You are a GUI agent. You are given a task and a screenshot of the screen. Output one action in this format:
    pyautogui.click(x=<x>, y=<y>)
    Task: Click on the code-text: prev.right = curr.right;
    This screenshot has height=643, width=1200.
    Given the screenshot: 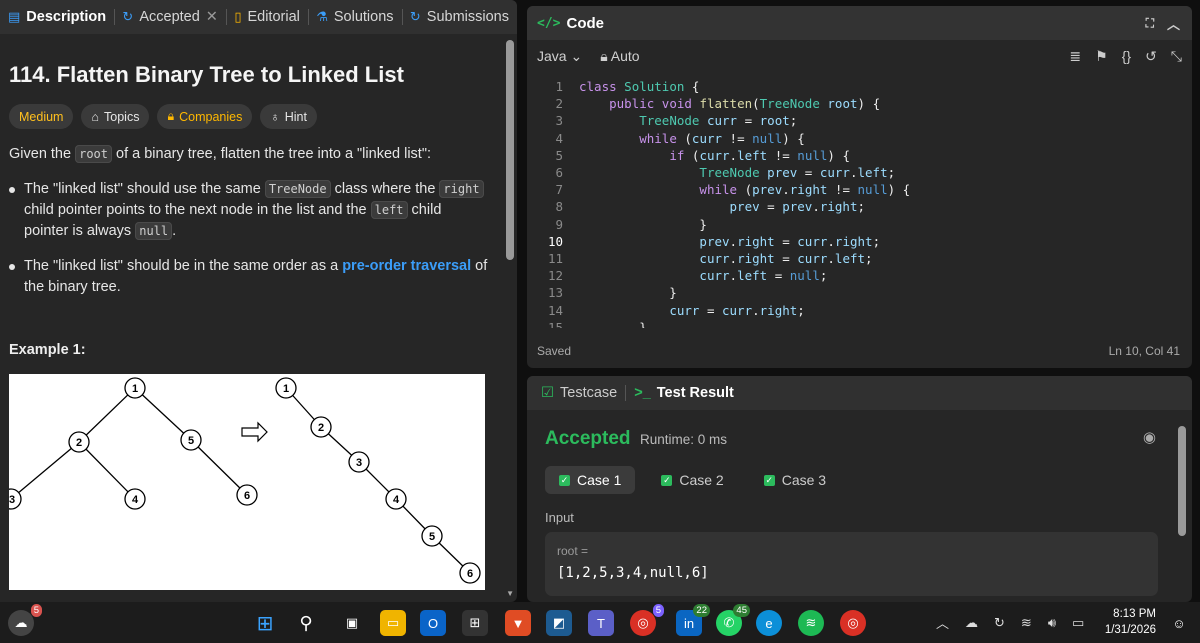 What is the action you would take?
    pyautogui.click(x=790, y=241)
    